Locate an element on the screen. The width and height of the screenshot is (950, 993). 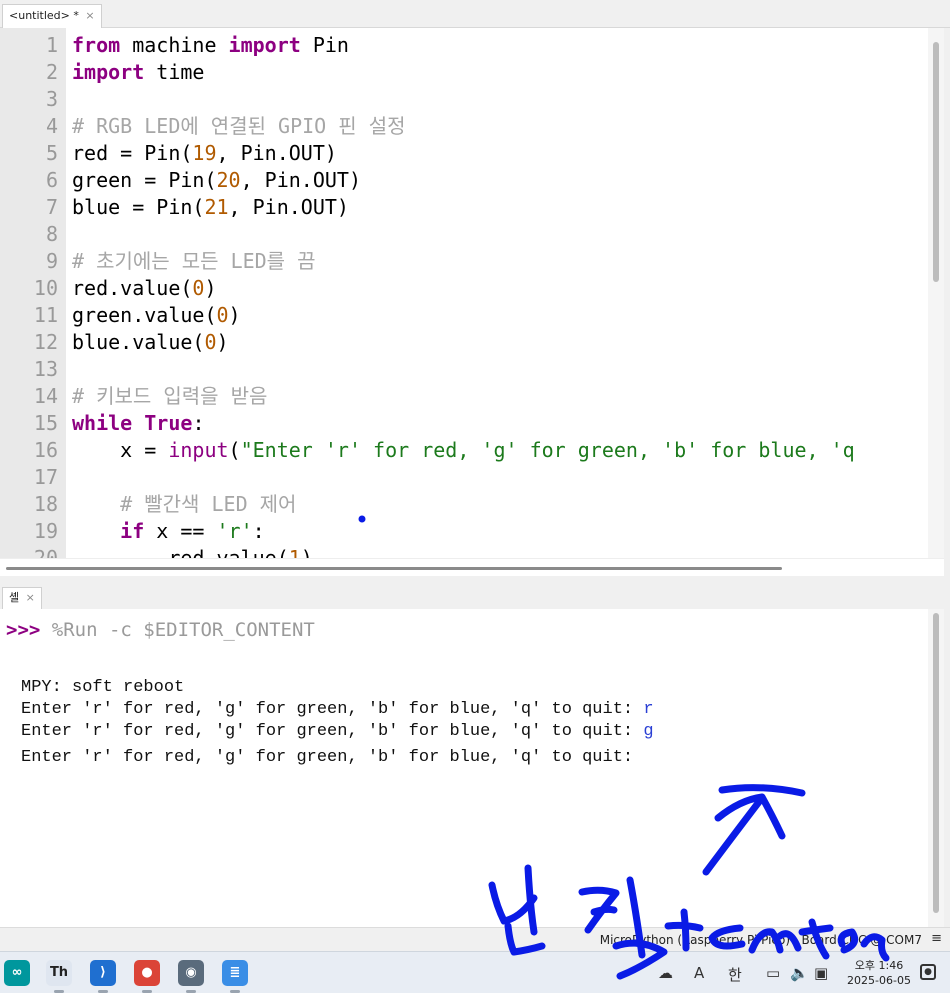
code-line: # 빨간색 LED 제어 is located at coordinates (502, 504).